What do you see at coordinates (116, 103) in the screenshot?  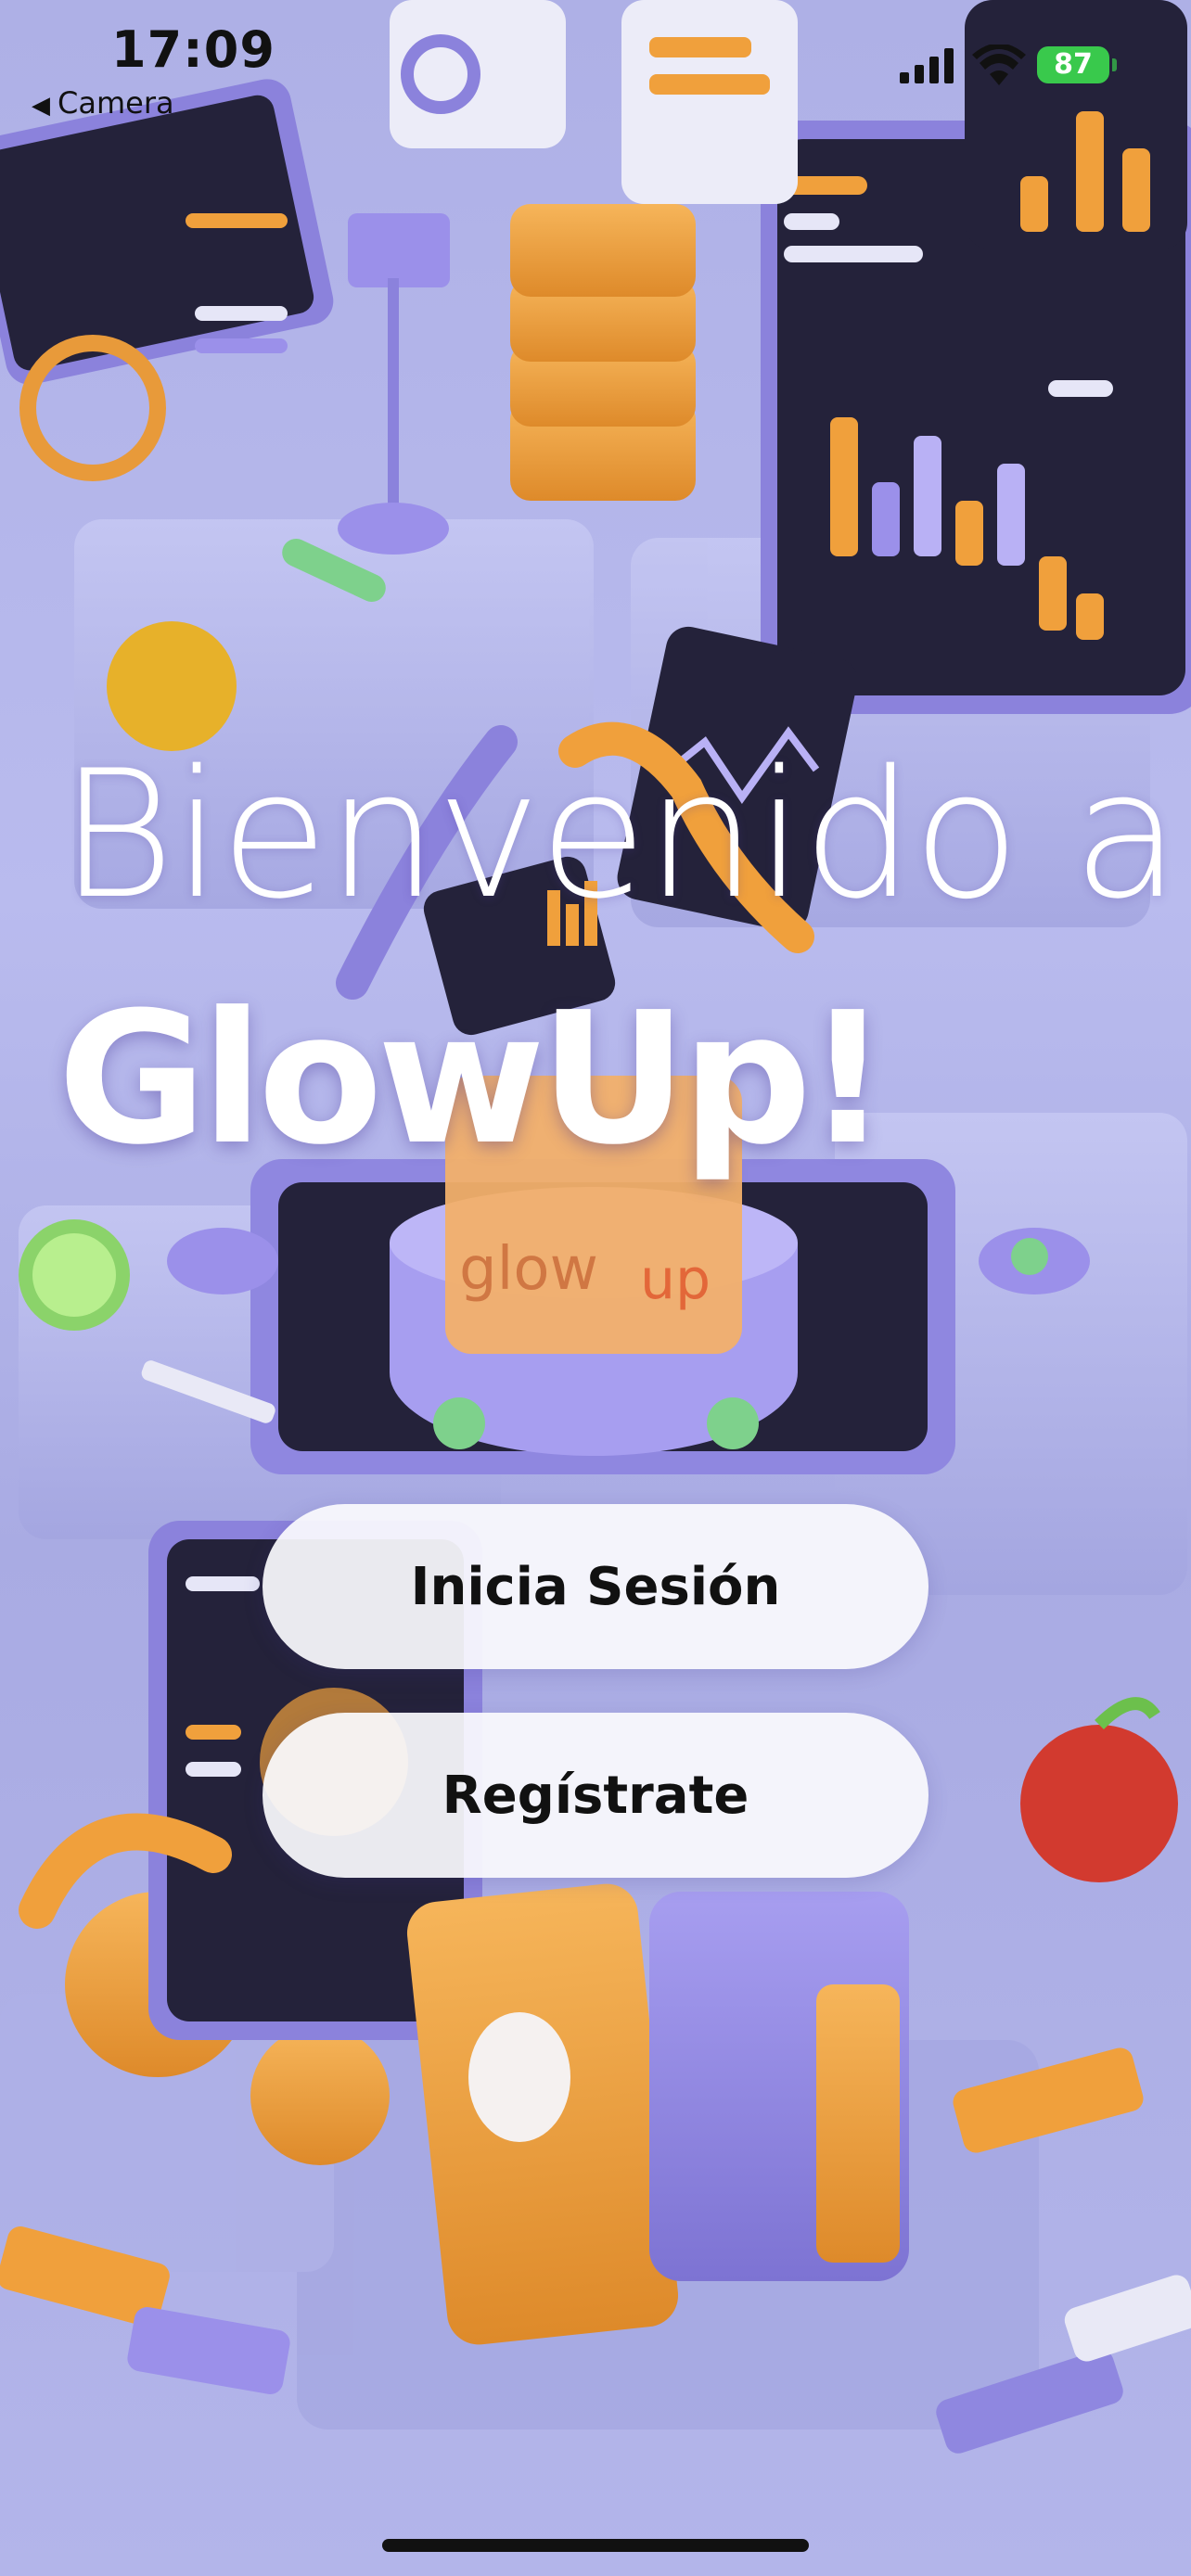 I see `back-label: Camera` at bounding box center [116, 103].